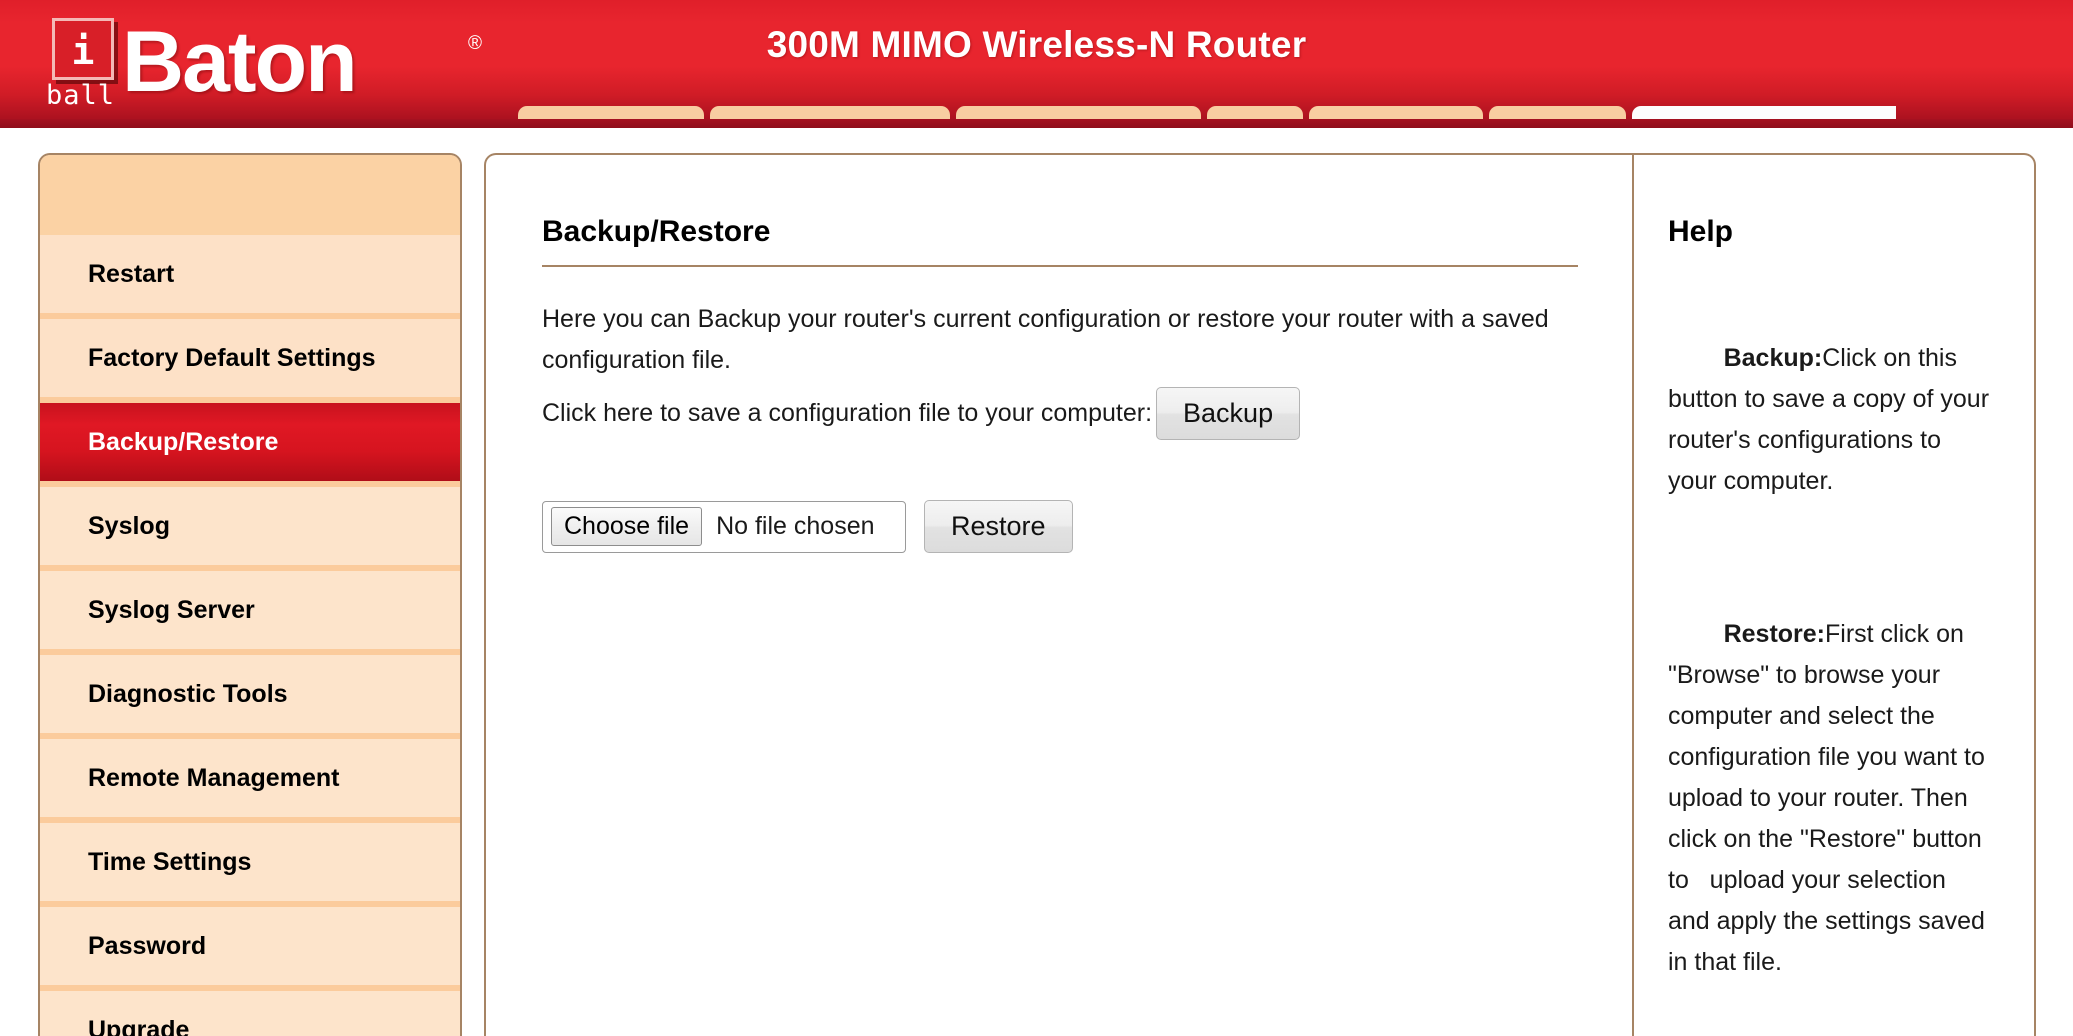 The height and width of the screenshot is (1036, 2073). Describe the element at coordinates (1773, 358) in the screenshot. I see `help-backup-term: Backup:` at that location.